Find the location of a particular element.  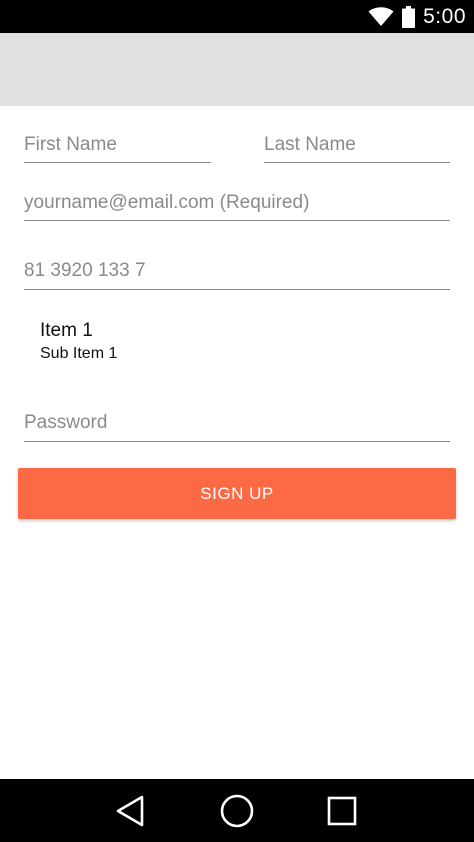

email-input is located at coordinates (237, 203).